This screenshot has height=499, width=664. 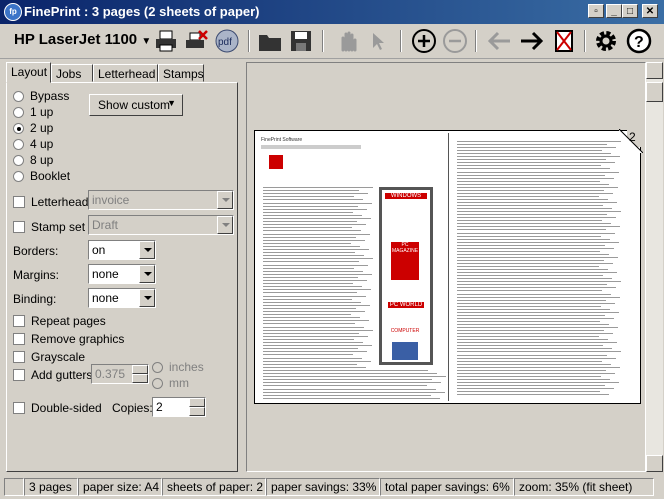 What do you see at coordinates (639, 41) in the screenshot?
I see `help-button: ?` at bounding box center [639, 41].